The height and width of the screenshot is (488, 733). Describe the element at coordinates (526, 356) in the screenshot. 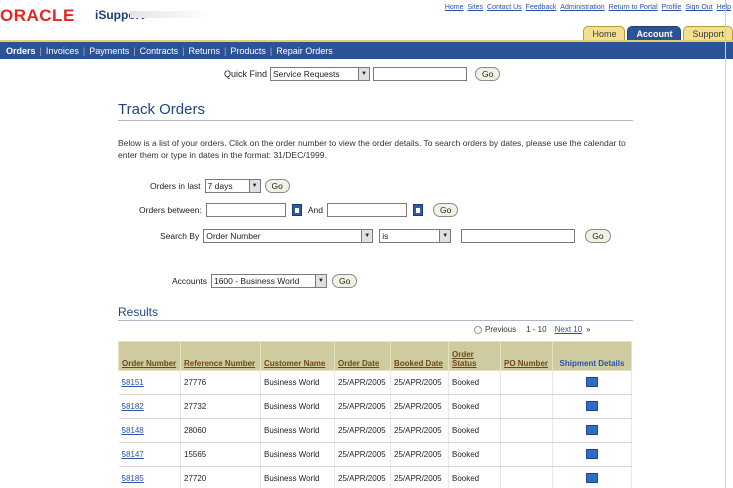

I see `col-po-number: PO Number` at that location.